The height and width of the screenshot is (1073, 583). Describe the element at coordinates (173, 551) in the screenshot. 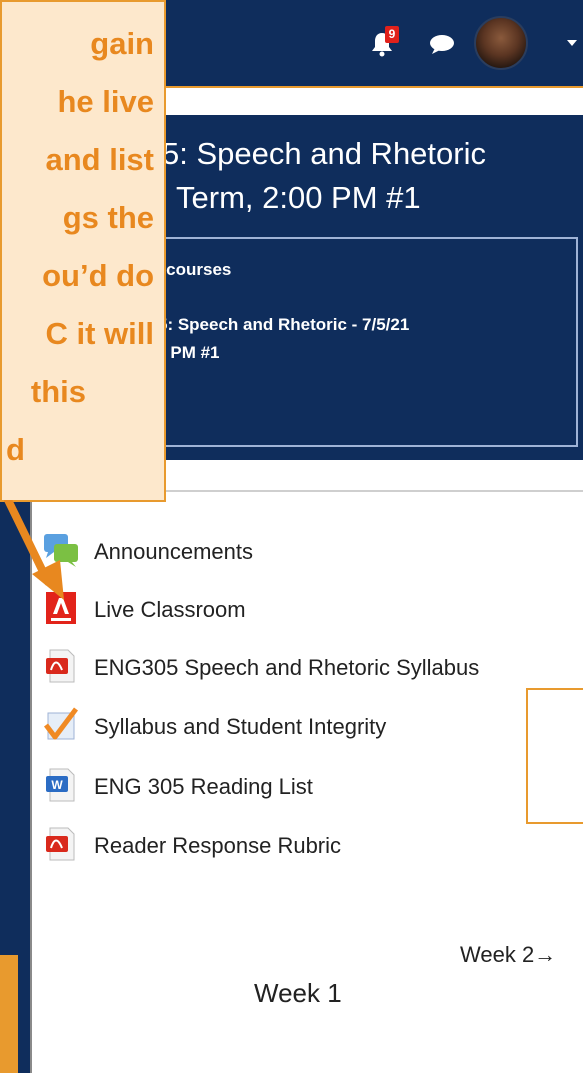

I see `resource-label: Announcements` at that location.